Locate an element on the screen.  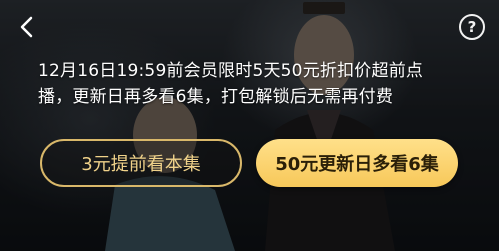
buy-single-episode-label: 3元提前看本集 is located at coordinates (141, 164).